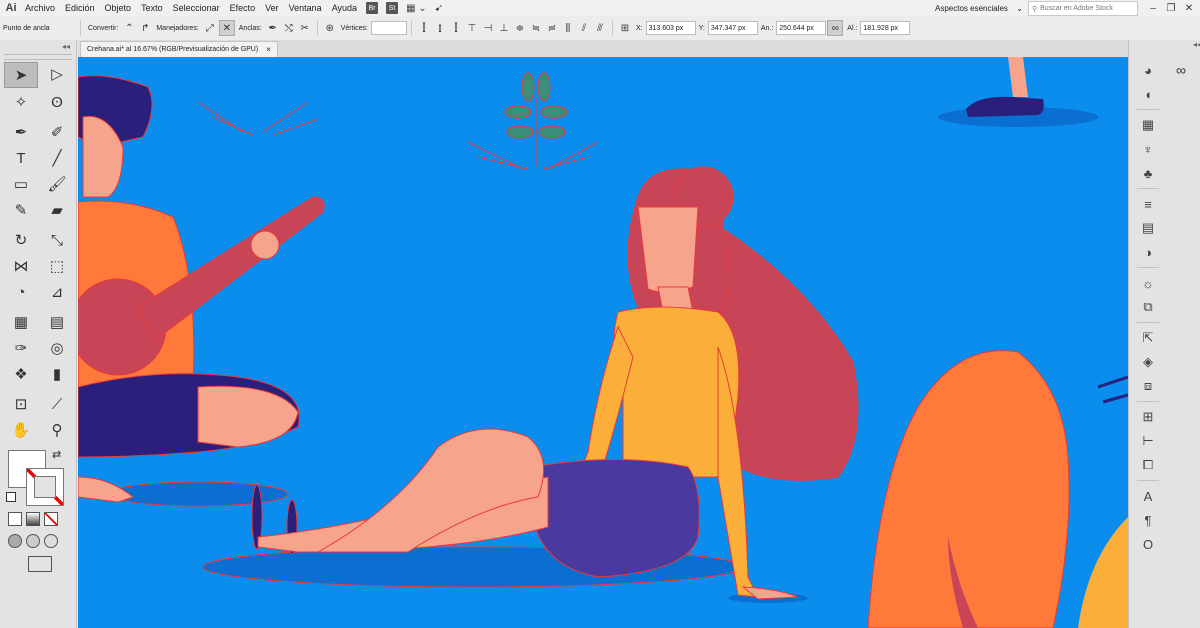  What do you see at coordinates (1148, 283) in the screenshot?
I see `appearance-icon: ☼` at bounding box center [1148, 283].